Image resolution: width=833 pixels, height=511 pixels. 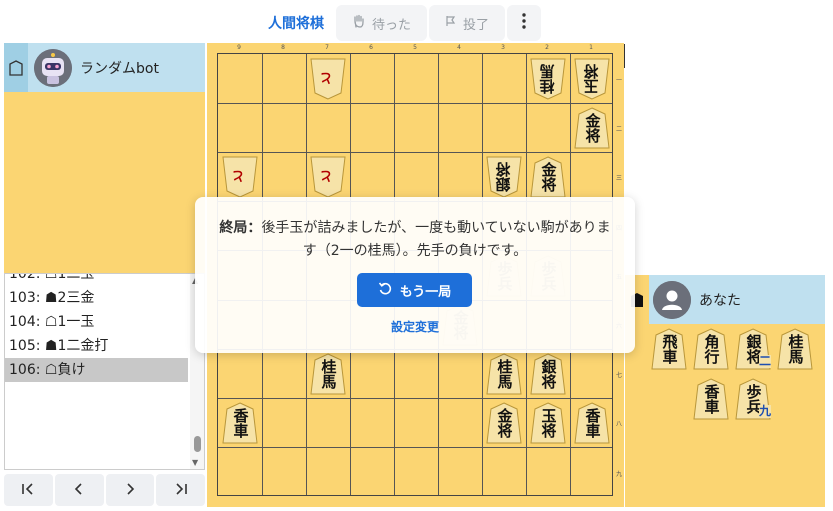 I want to click on first-move-button, so click(x=28, y=490).